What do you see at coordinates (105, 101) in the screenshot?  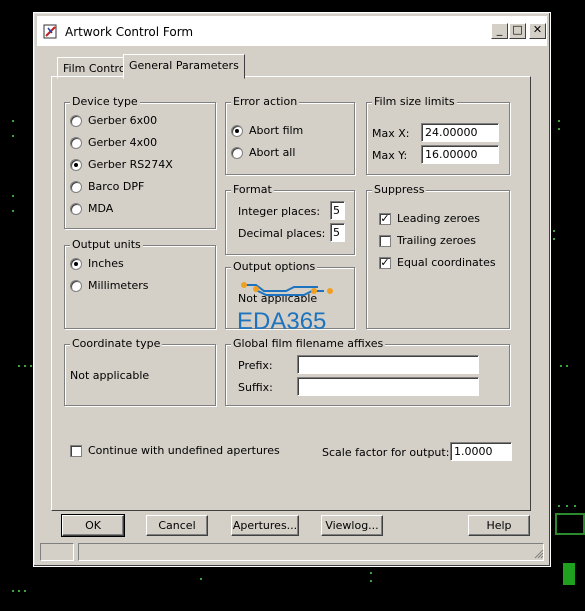 I see `group-label: Device type` at bounding box center [105, 101].